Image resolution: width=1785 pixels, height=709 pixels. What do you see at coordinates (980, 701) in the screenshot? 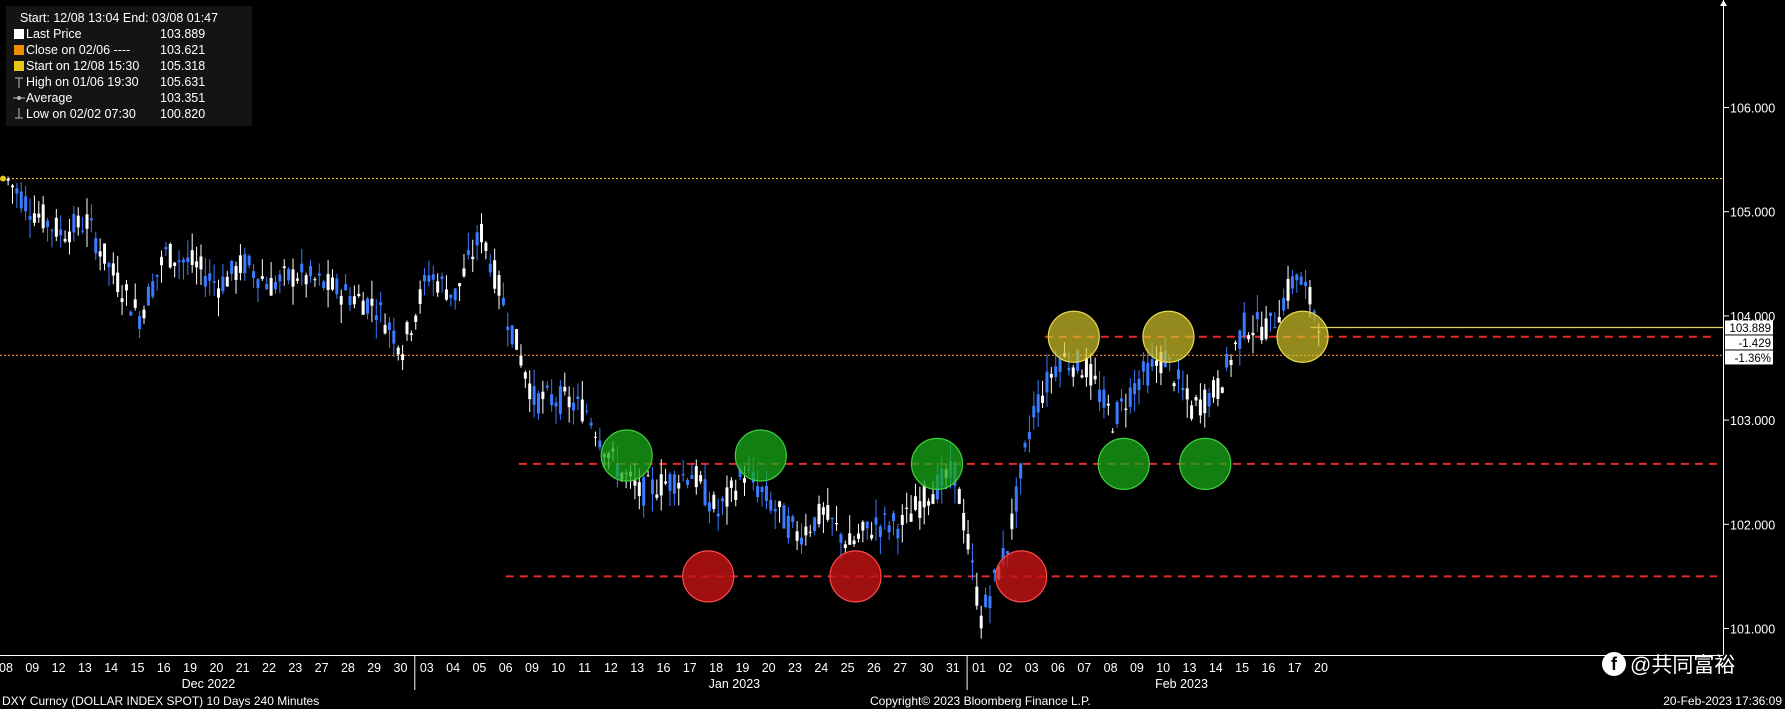
I see `footer-copyright: Copyright© 2023 Bloomberg Finance L.P.` at bounding box center [980, 701].